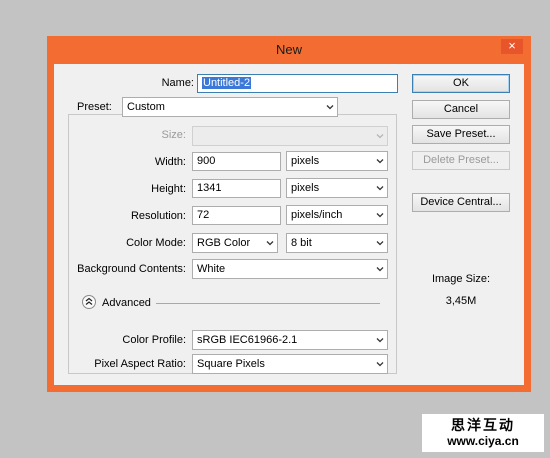  I want to click on cancel-button: Cancel, so click(461, 109).